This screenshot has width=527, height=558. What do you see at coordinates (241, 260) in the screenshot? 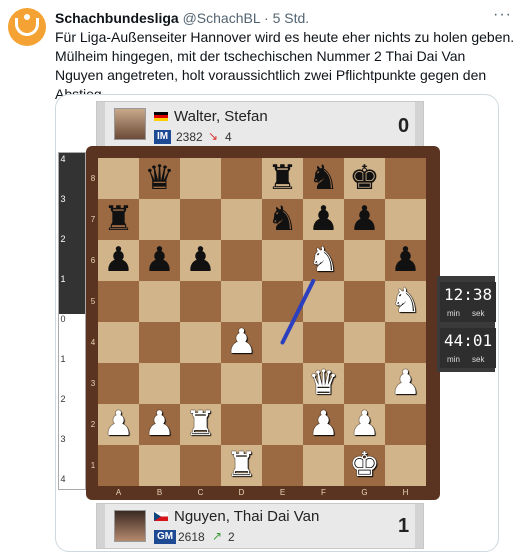
I see `square-d6` at bounding box center [241, 260].